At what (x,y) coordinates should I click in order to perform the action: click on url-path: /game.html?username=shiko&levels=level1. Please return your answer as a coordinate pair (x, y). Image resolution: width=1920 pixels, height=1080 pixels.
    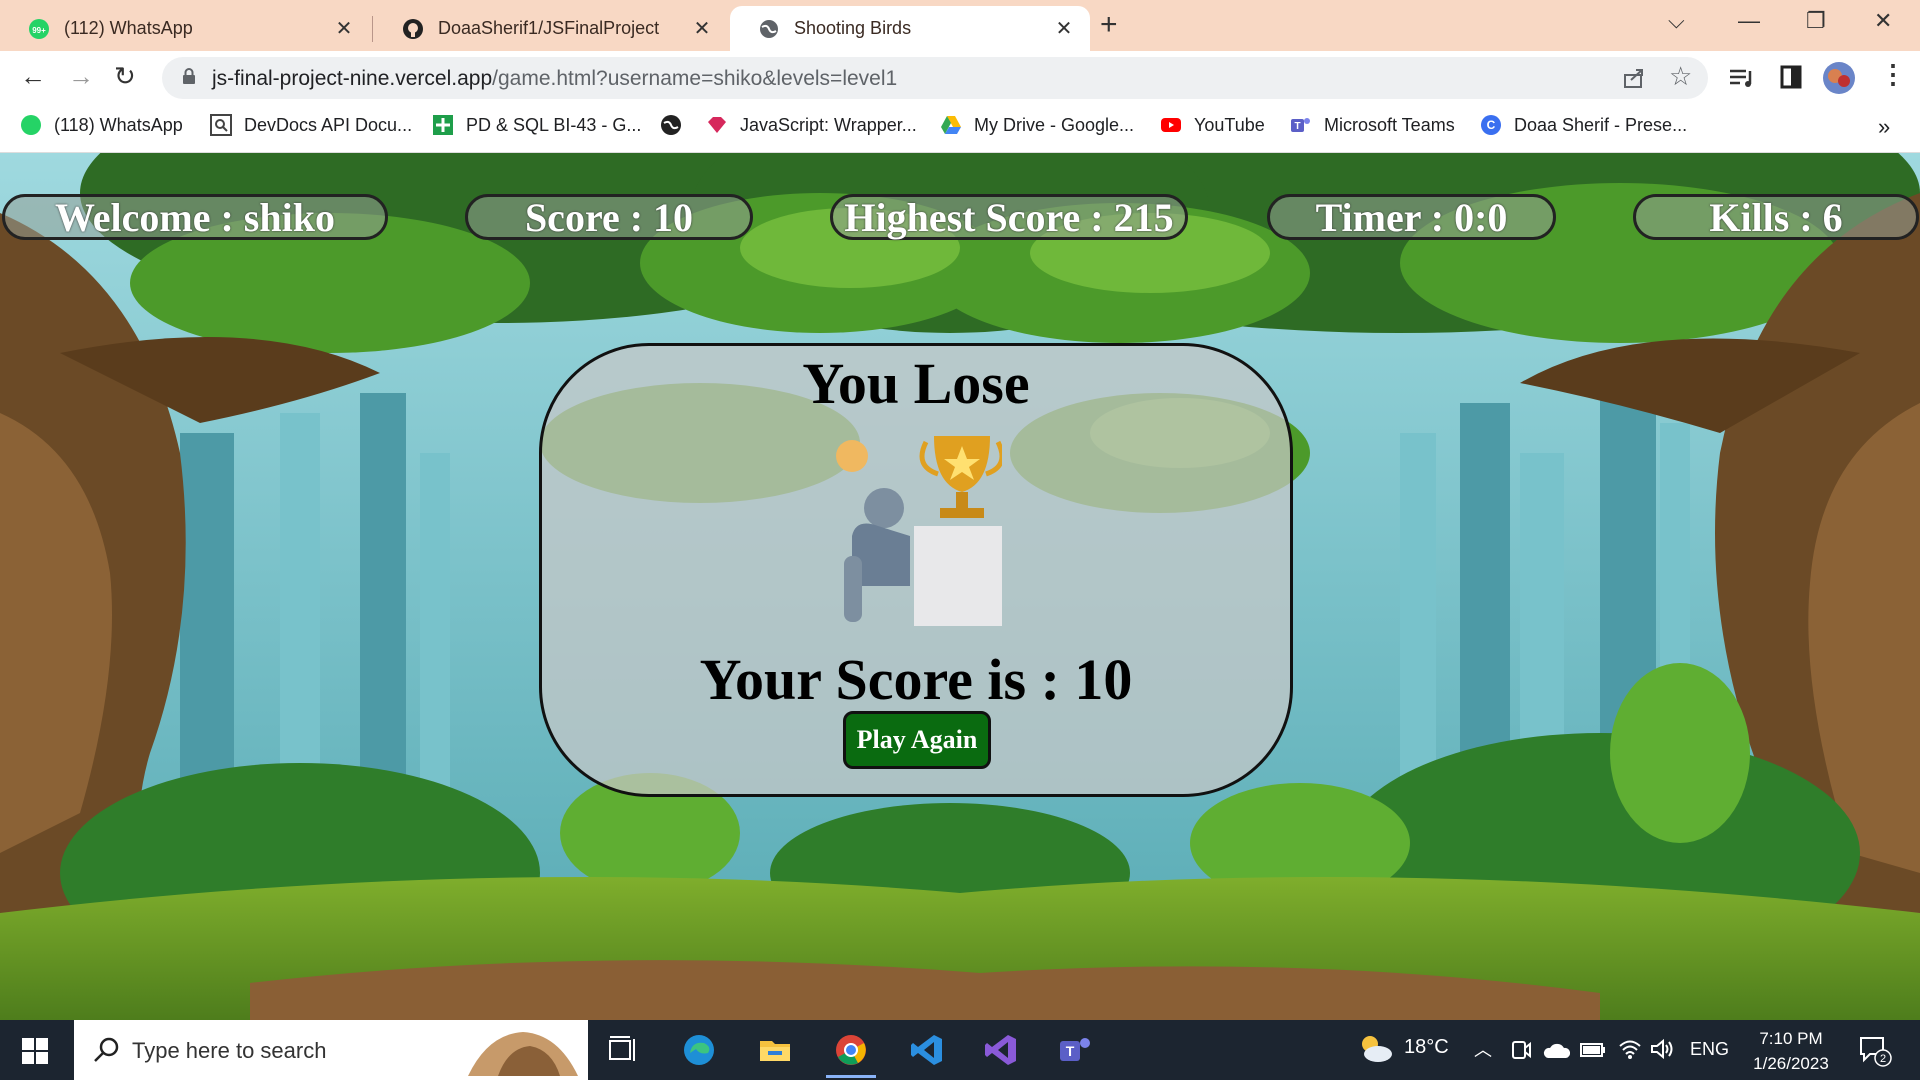
    Looking at the image, I should click on (695, 78).